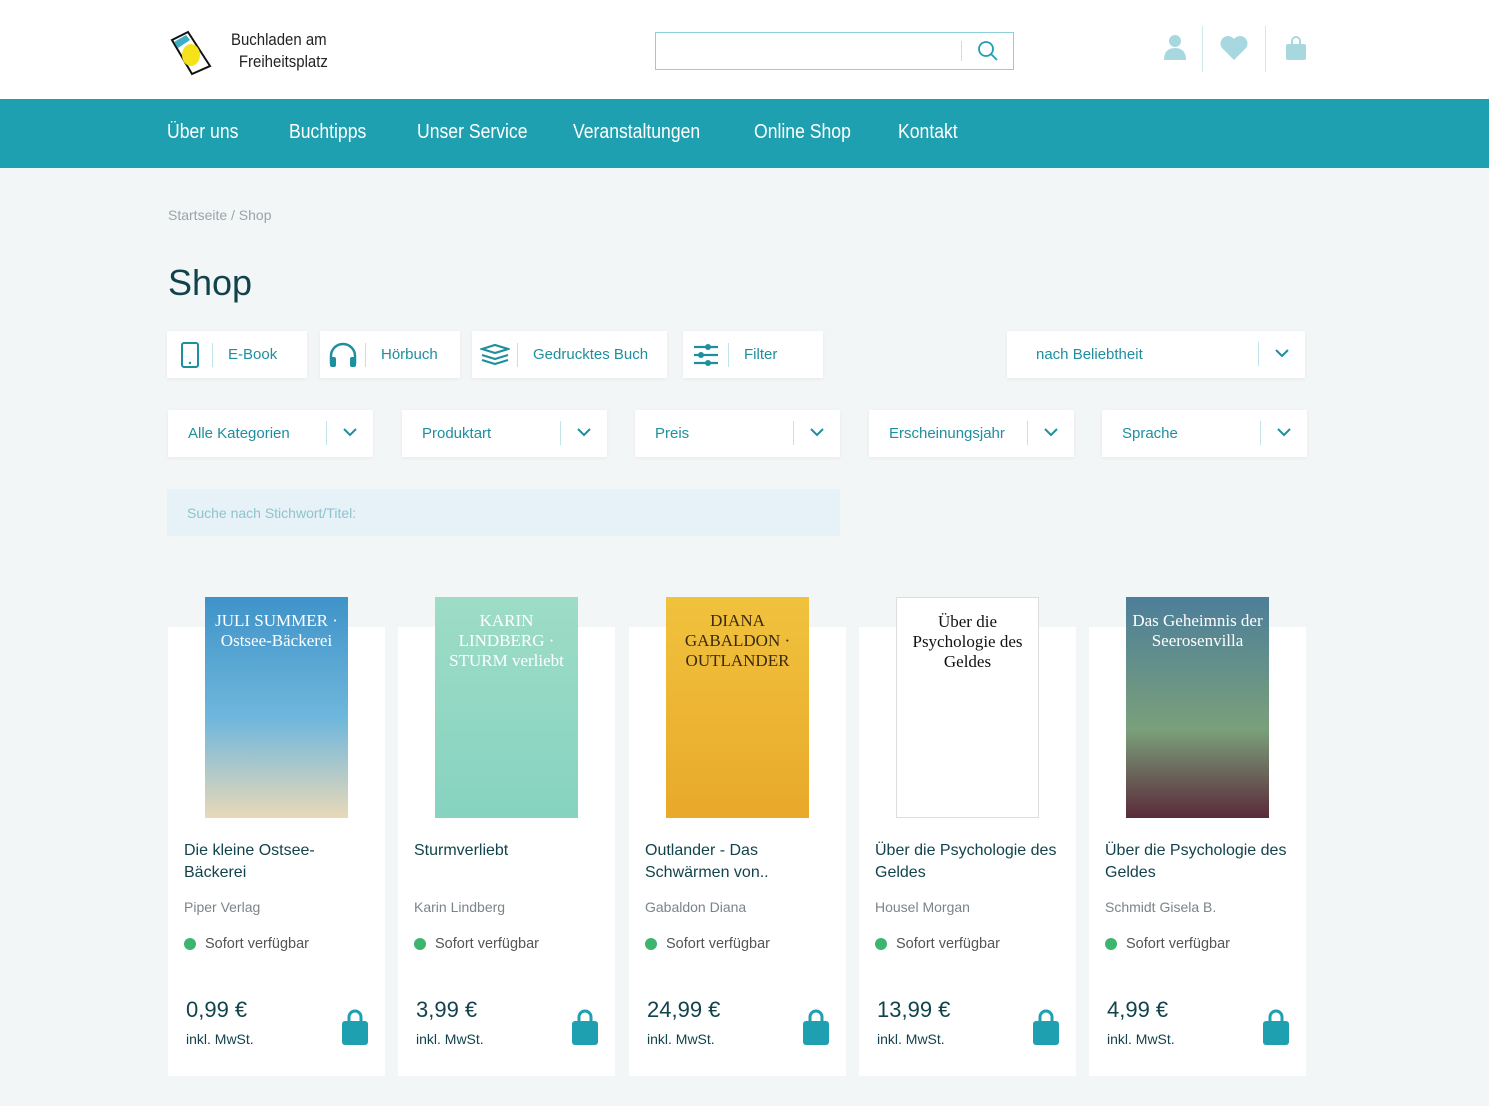 Image resolution: width=1489 pixels, height=1106 pixels. What do you see at coordinates (967, 707) in the screenshot?
I see `book-cover: Über die Psychologie des Geldes` at bounding box center [967, 707].